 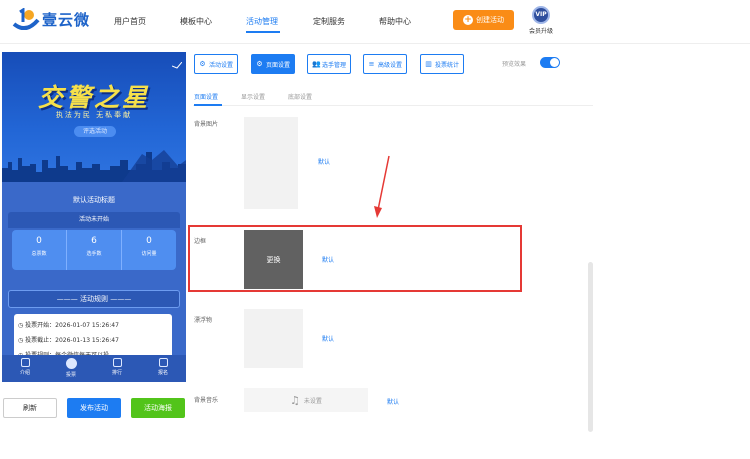 What do you see at coordinates (541, 15) in the screenshot?
I see `vip-icon: VIP` at bounding box center [541, 15].